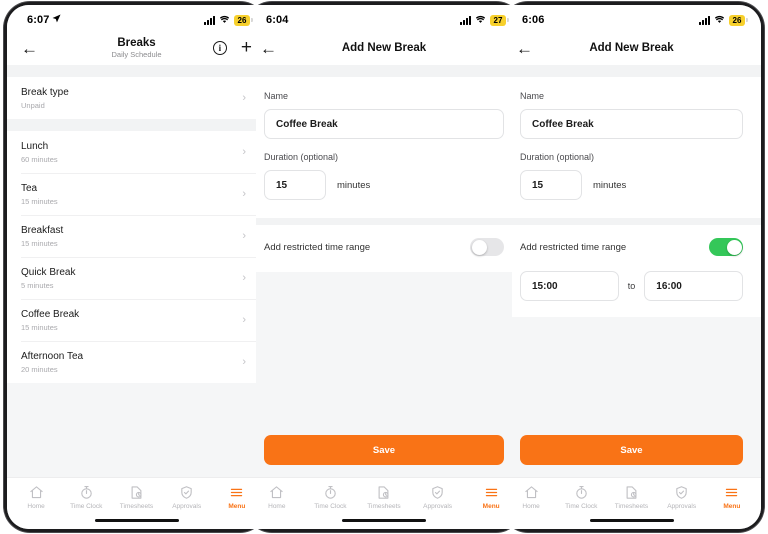 The height and width of the screenshot is (534, 768). Describe the element at coordinates (569, 286) in the screenshot. I see `start-time-input: 15:00` at that location.